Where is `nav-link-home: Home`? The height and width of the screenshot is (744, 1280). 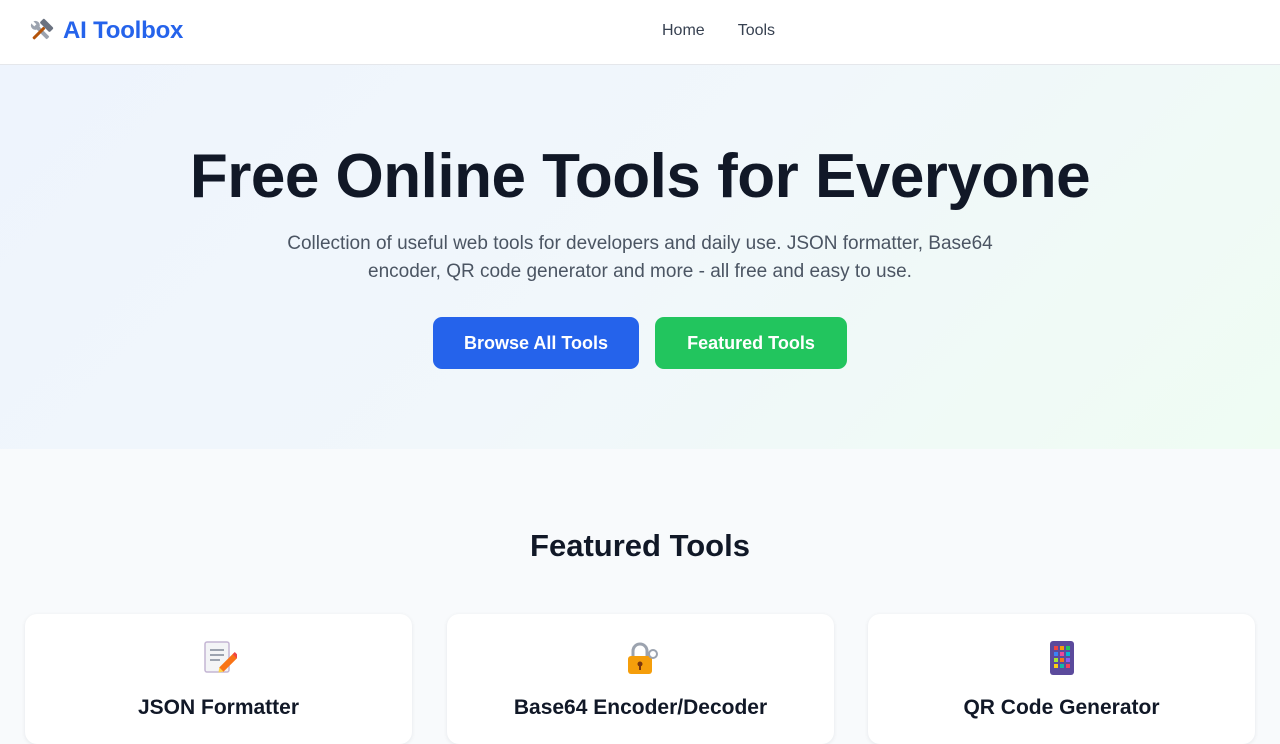
nav-link-home: Home is located at coordinates (683, 31).